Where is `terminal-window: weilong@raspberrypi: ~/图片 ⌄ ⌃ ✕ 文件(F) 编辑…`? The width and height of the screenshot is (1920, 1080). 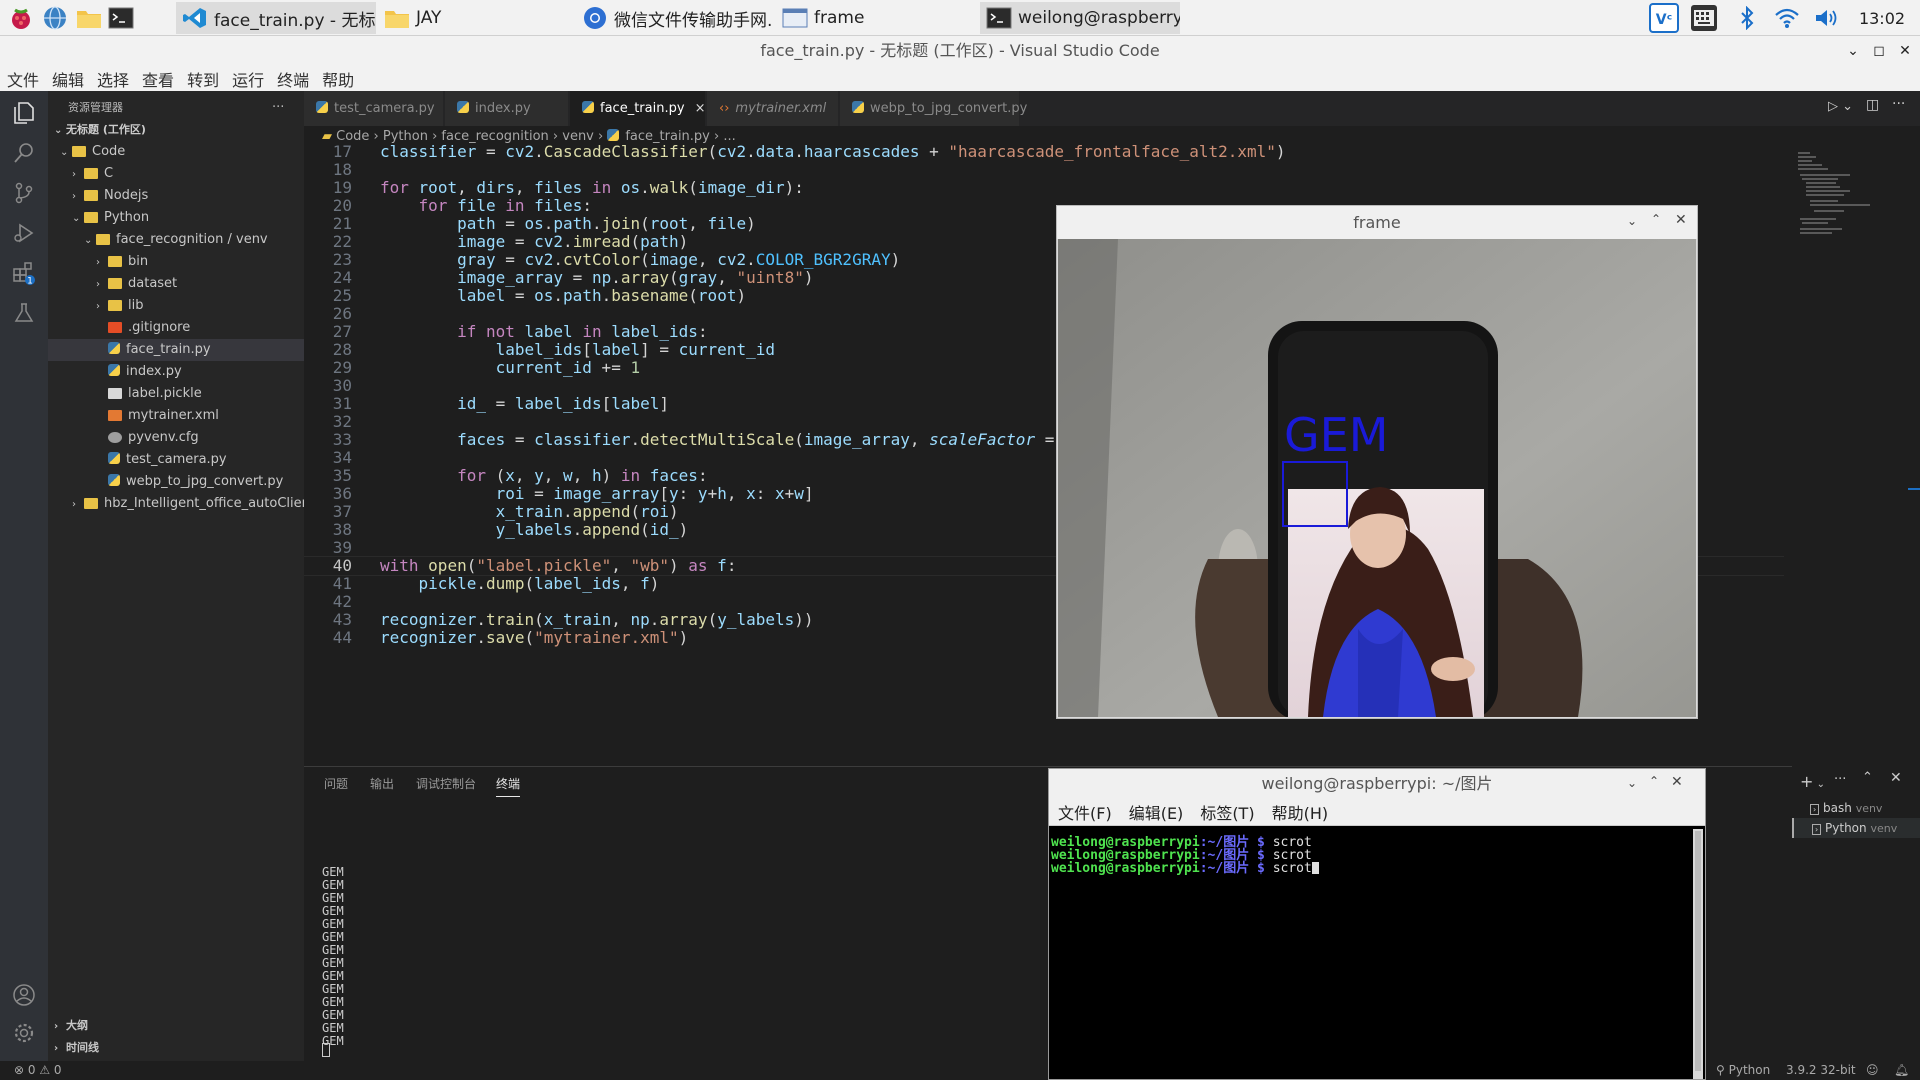 terminal-window: weilong@raspberrypi: ~/图片 ⌄ ⌃ ✕ 文件(F) 编辑… is located at coordinates (1377, 924).